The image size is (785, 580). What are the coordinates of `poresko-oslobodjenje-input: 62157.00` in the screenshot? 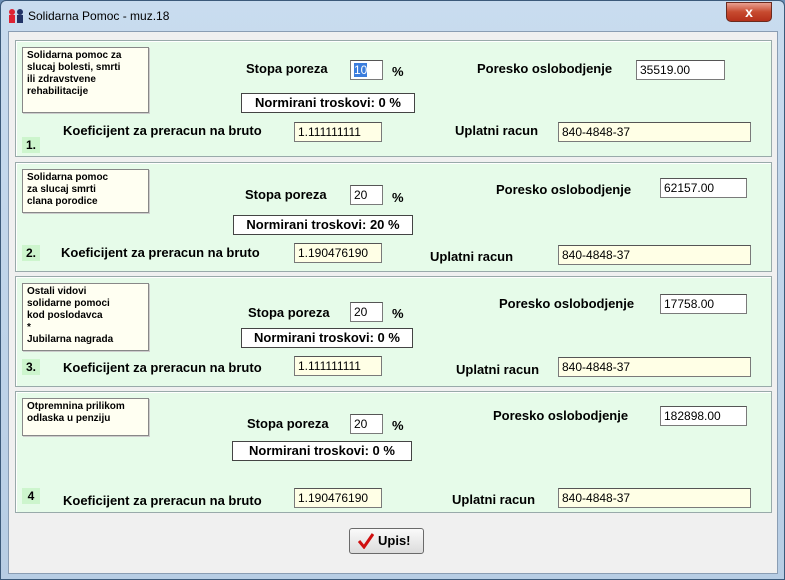 It's located at (703, 188).